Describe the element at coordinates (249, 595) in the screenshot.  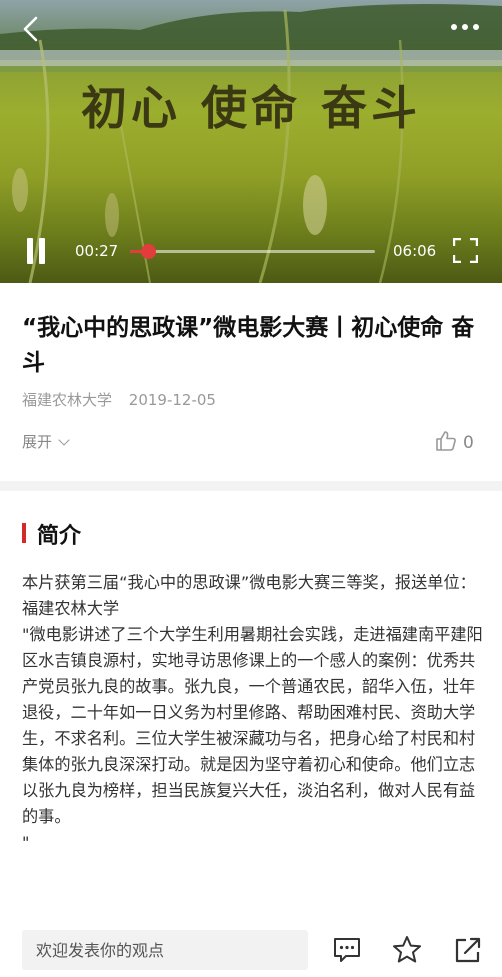
I see `intro-paragraph: 本片获第三届“我心中的思政课”微电影大赛三等奖，报送单位：福建农林大学` at that location.